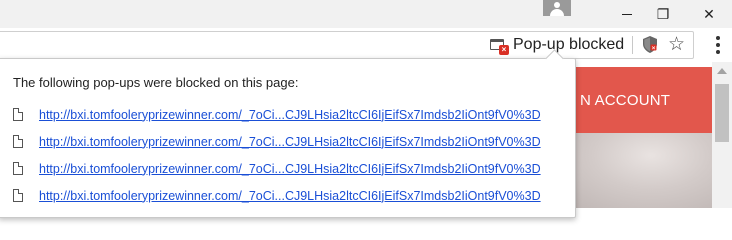  What do you see at coordinates (636, 170) in the screenshot?
I see `background-photo` at bounding box center [636, 170].